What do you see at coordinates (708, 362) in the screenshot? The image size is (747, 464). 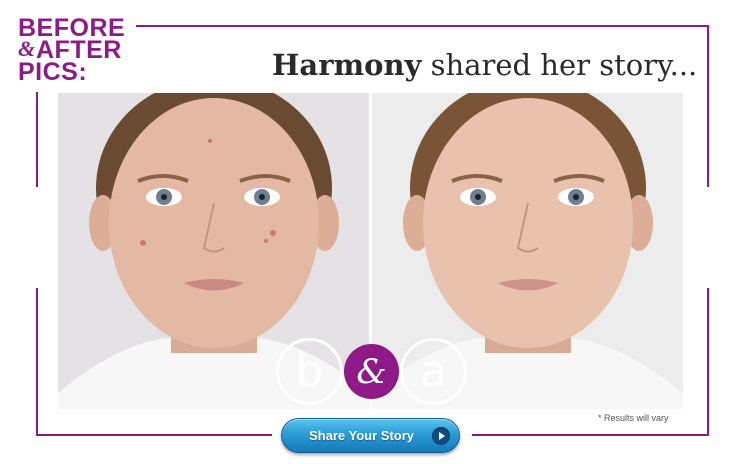 I see `frame-line-right-bottom` at bounding box center [708, 362].